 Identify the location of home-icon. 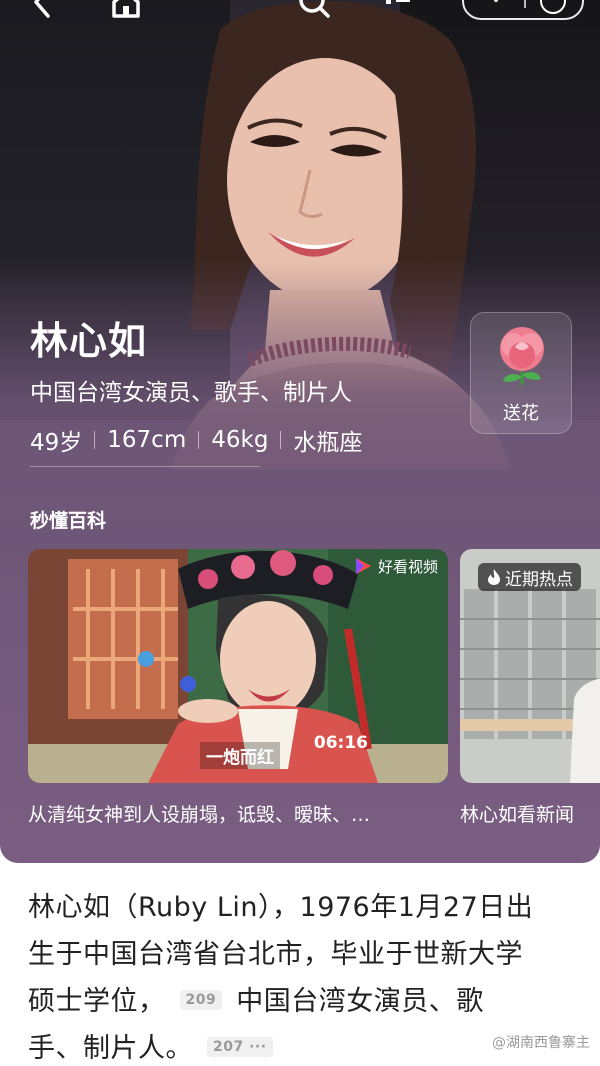
(126, 11).